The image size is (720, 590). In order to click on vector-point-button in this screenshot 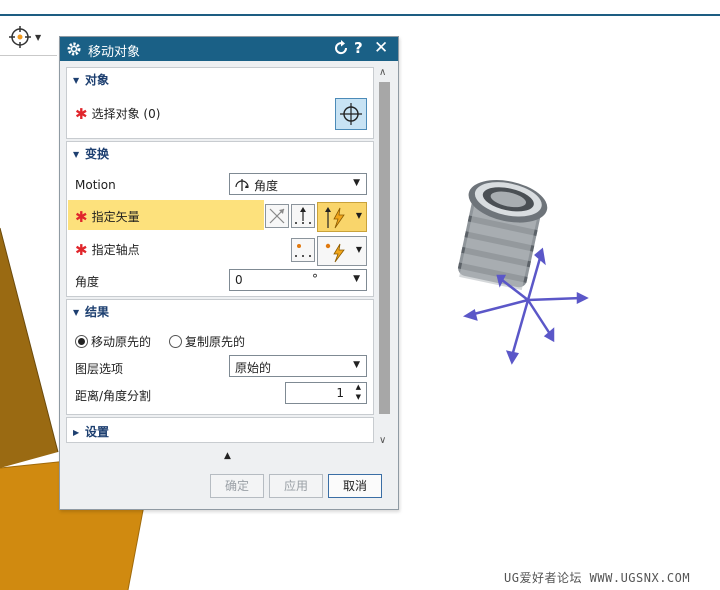, I will do `click(303, 216)`.